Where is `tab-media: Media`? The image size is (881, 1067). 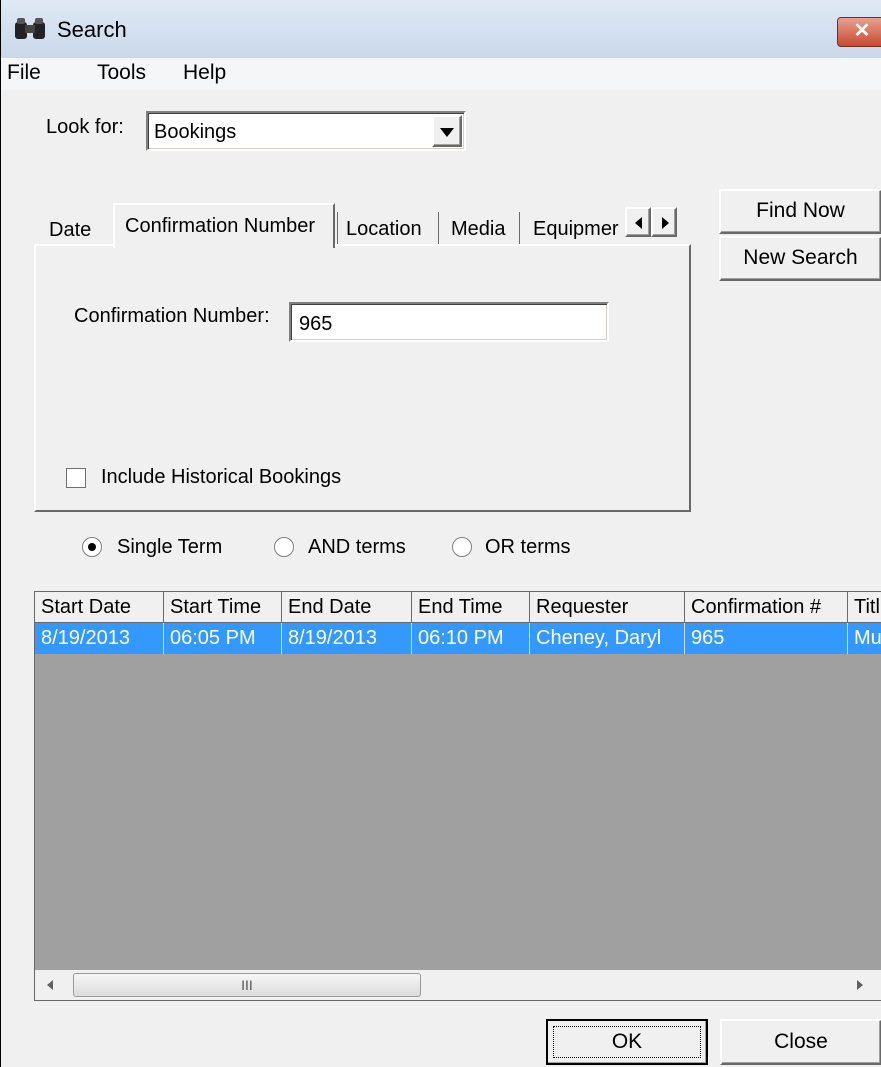
tab-media: Media is located at coordinates (478, 236).